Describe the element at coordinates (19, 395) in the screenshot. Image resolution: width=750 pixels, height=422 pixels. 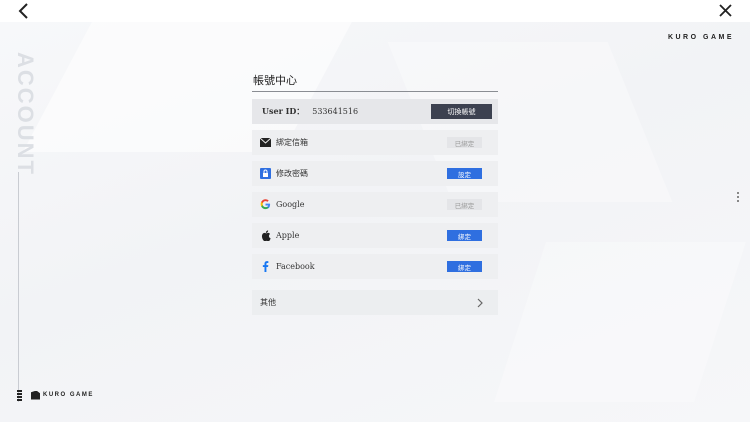
I see `bars-icon` at that location.